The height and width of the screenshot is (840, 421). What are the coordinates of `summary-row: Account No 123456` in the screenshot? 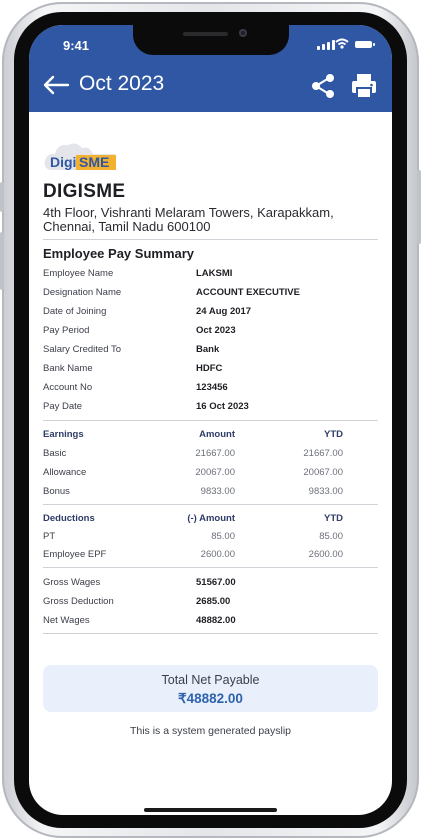 It's located at (210, 388).